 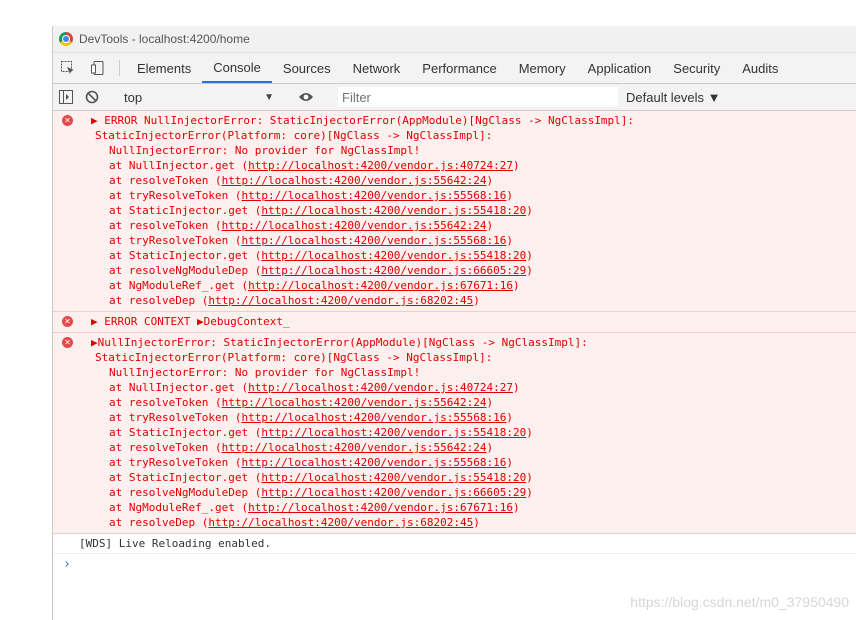 I want to click on tab-network: Network, so click(x=377, y=68).